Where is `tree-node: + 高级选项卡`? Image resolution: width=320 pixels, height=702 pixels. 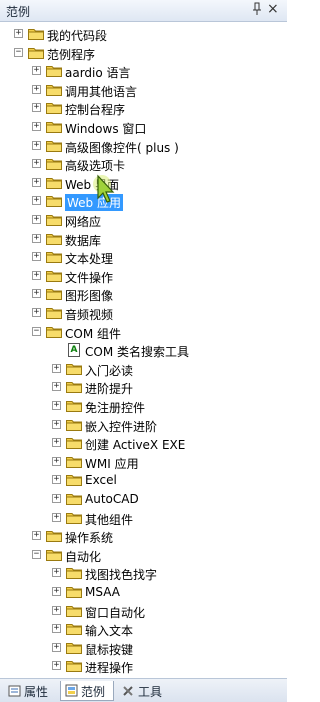 tree-node: + 高级选项卡 is located at coordinates (143, 165).